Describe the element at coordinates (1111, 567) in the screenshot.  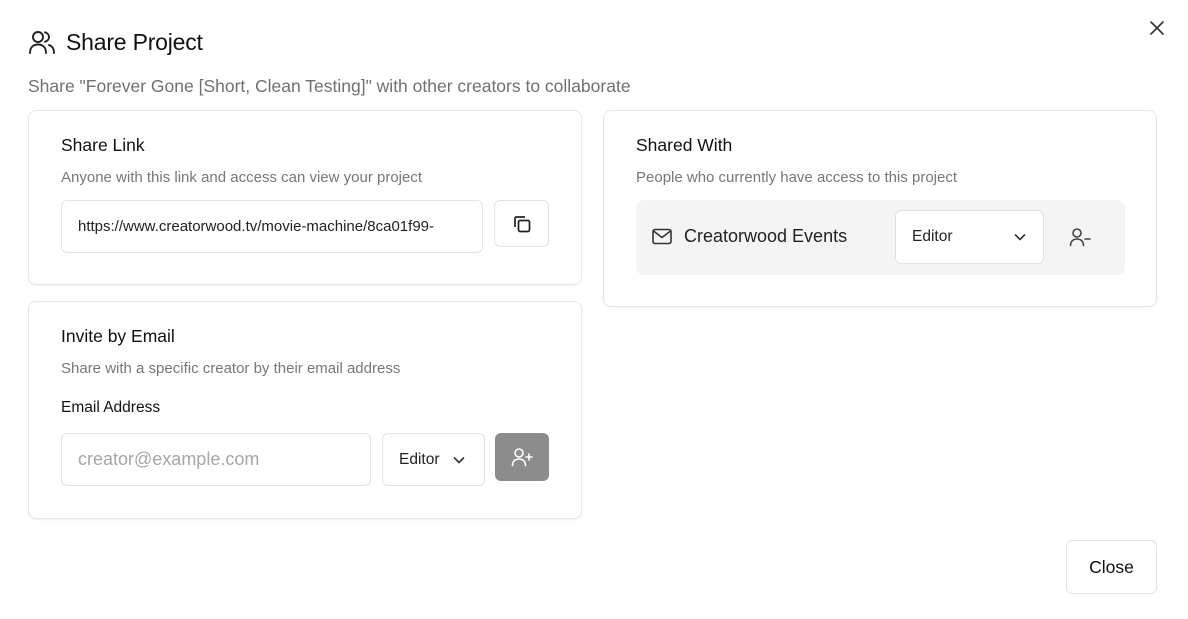
I see `close-button: Close` at that location.